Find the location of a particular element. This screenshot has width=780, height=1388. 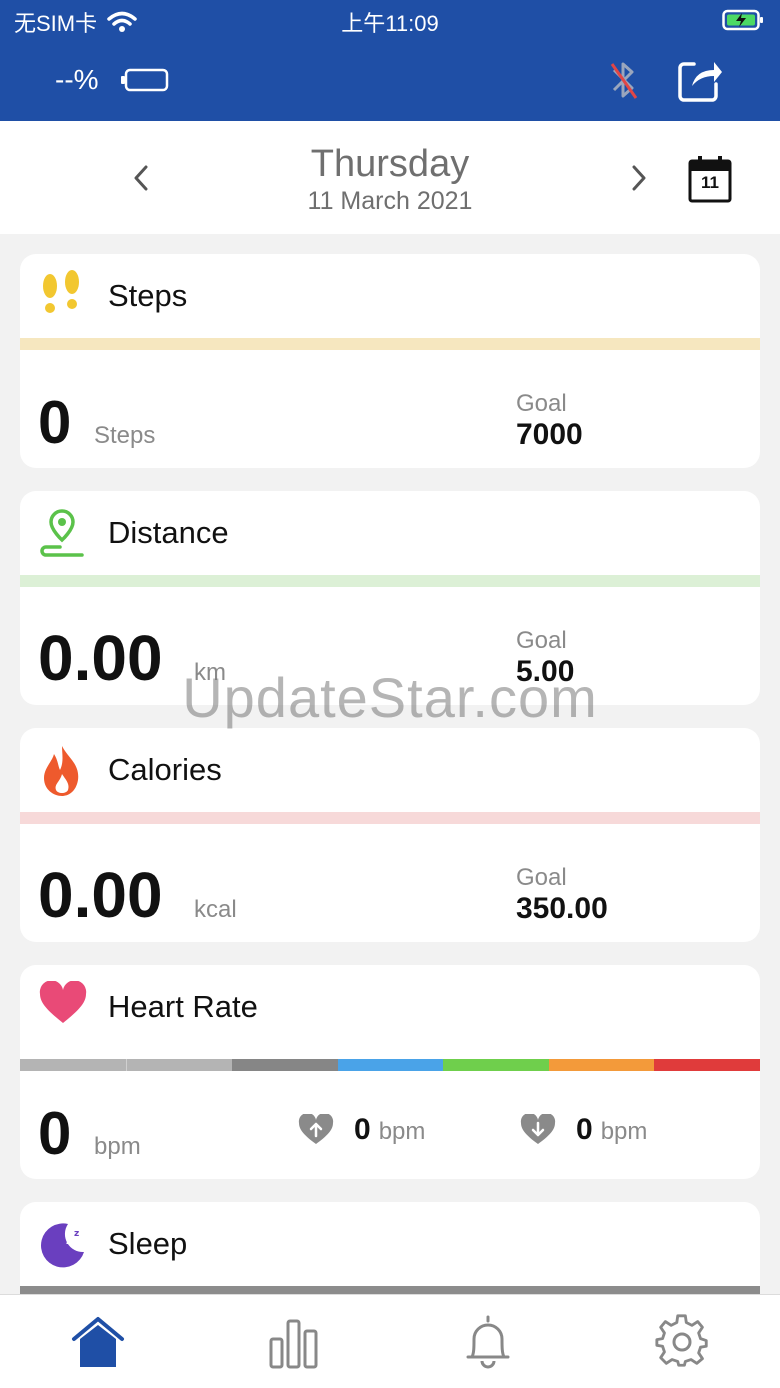

steps-card: Steps 0 Steps Goal 7000 is located at coordinates (390, 361).